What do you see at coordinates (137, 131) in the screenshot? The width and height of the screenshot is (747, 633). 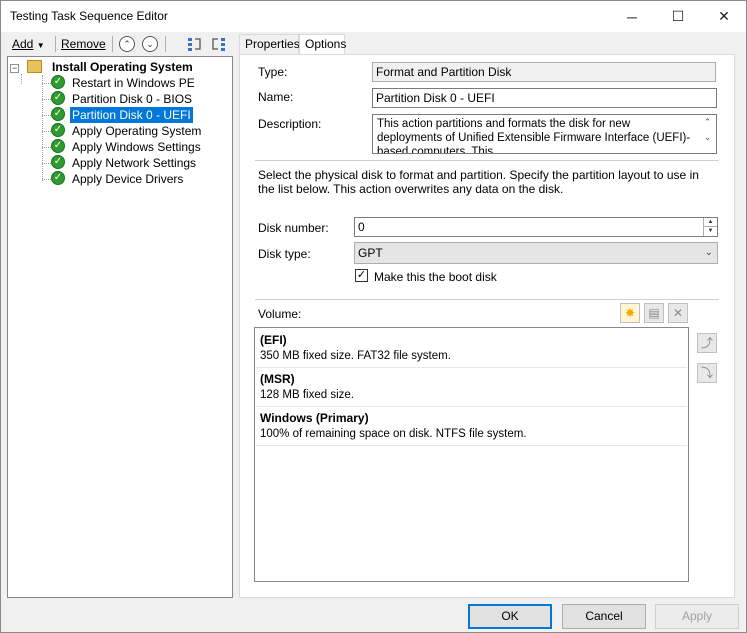 I see `tree-item-label: Apply Operating System` at bounding box center [137, 131].